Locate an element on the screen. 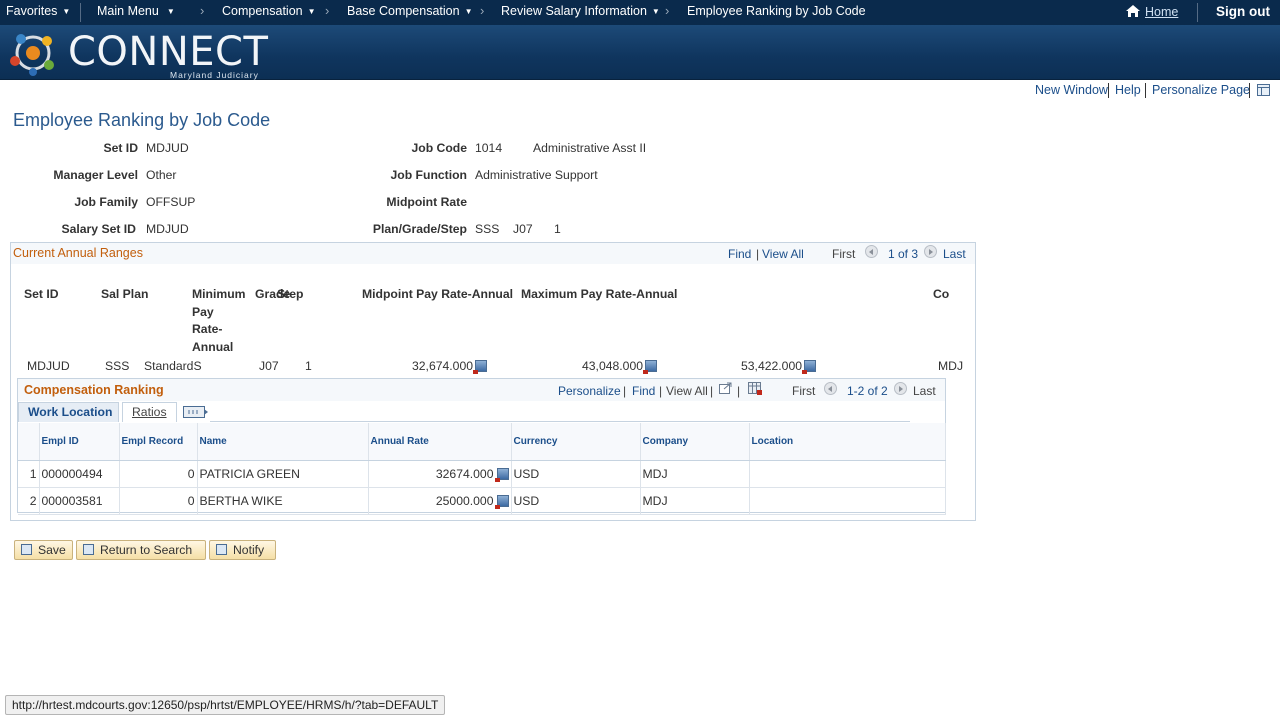  nav-base-compensation: Base Compensation ▼ is located at coordinates (410, 11).